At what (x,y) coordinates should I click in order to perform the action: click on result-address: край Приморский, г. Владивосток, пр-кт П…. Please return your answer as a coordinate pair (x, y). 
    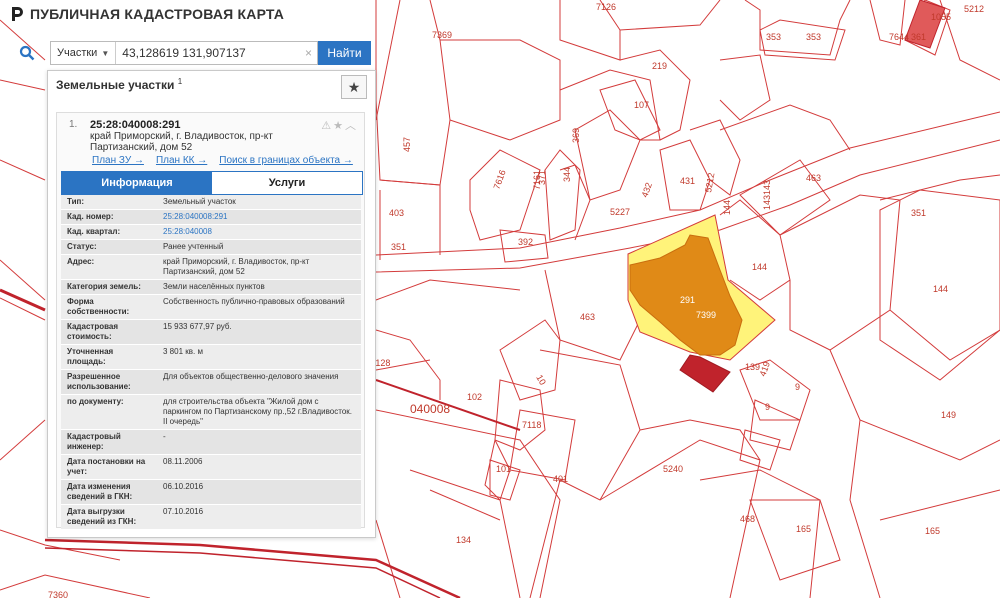
    Looking at the image, I should click on (181, 142).